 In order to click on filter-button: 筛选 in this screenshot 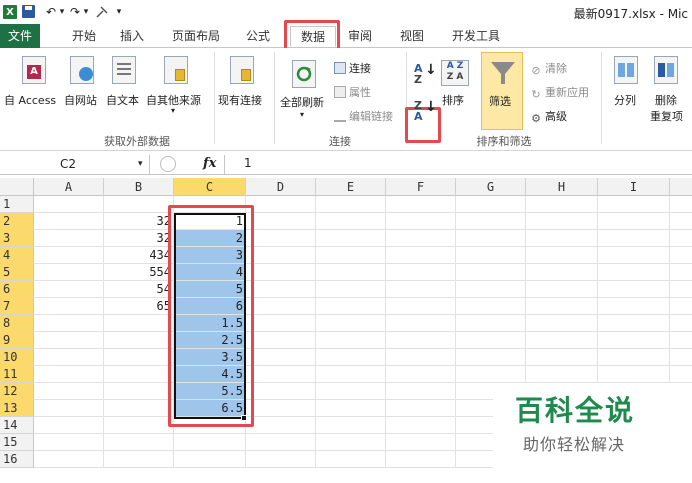, I will do `click(502, 91)`.